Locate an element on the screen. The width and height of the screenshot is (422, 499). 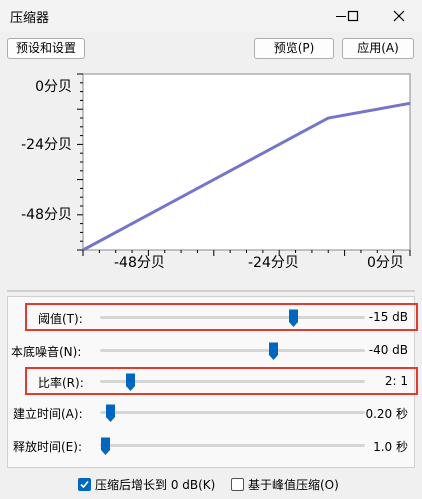
x-tick-label: -48分贝 is located at coordinates (139, 263).